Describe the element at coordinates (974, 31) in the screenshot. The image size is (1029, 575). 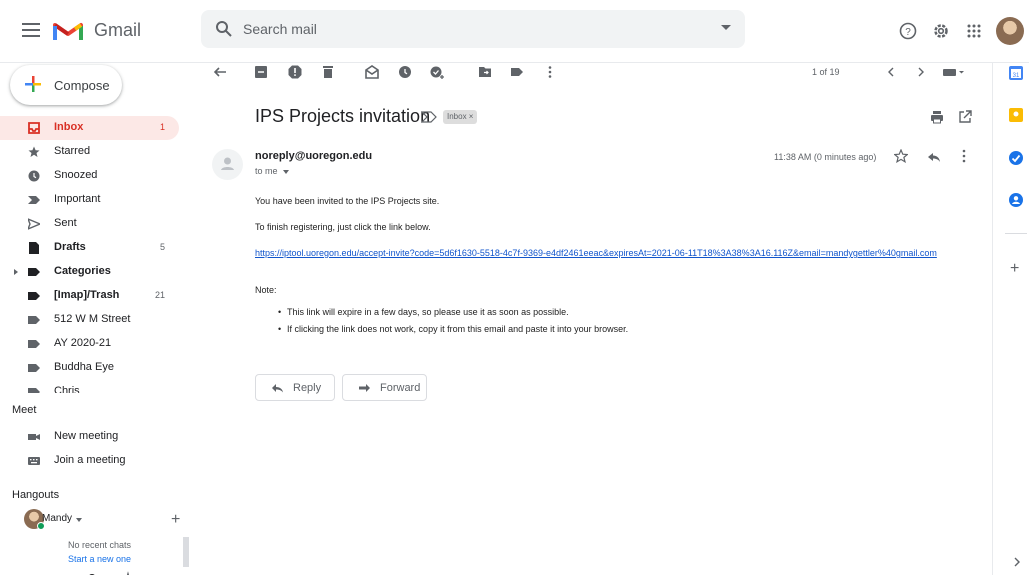
I see `apps-grid-icon` at that location.